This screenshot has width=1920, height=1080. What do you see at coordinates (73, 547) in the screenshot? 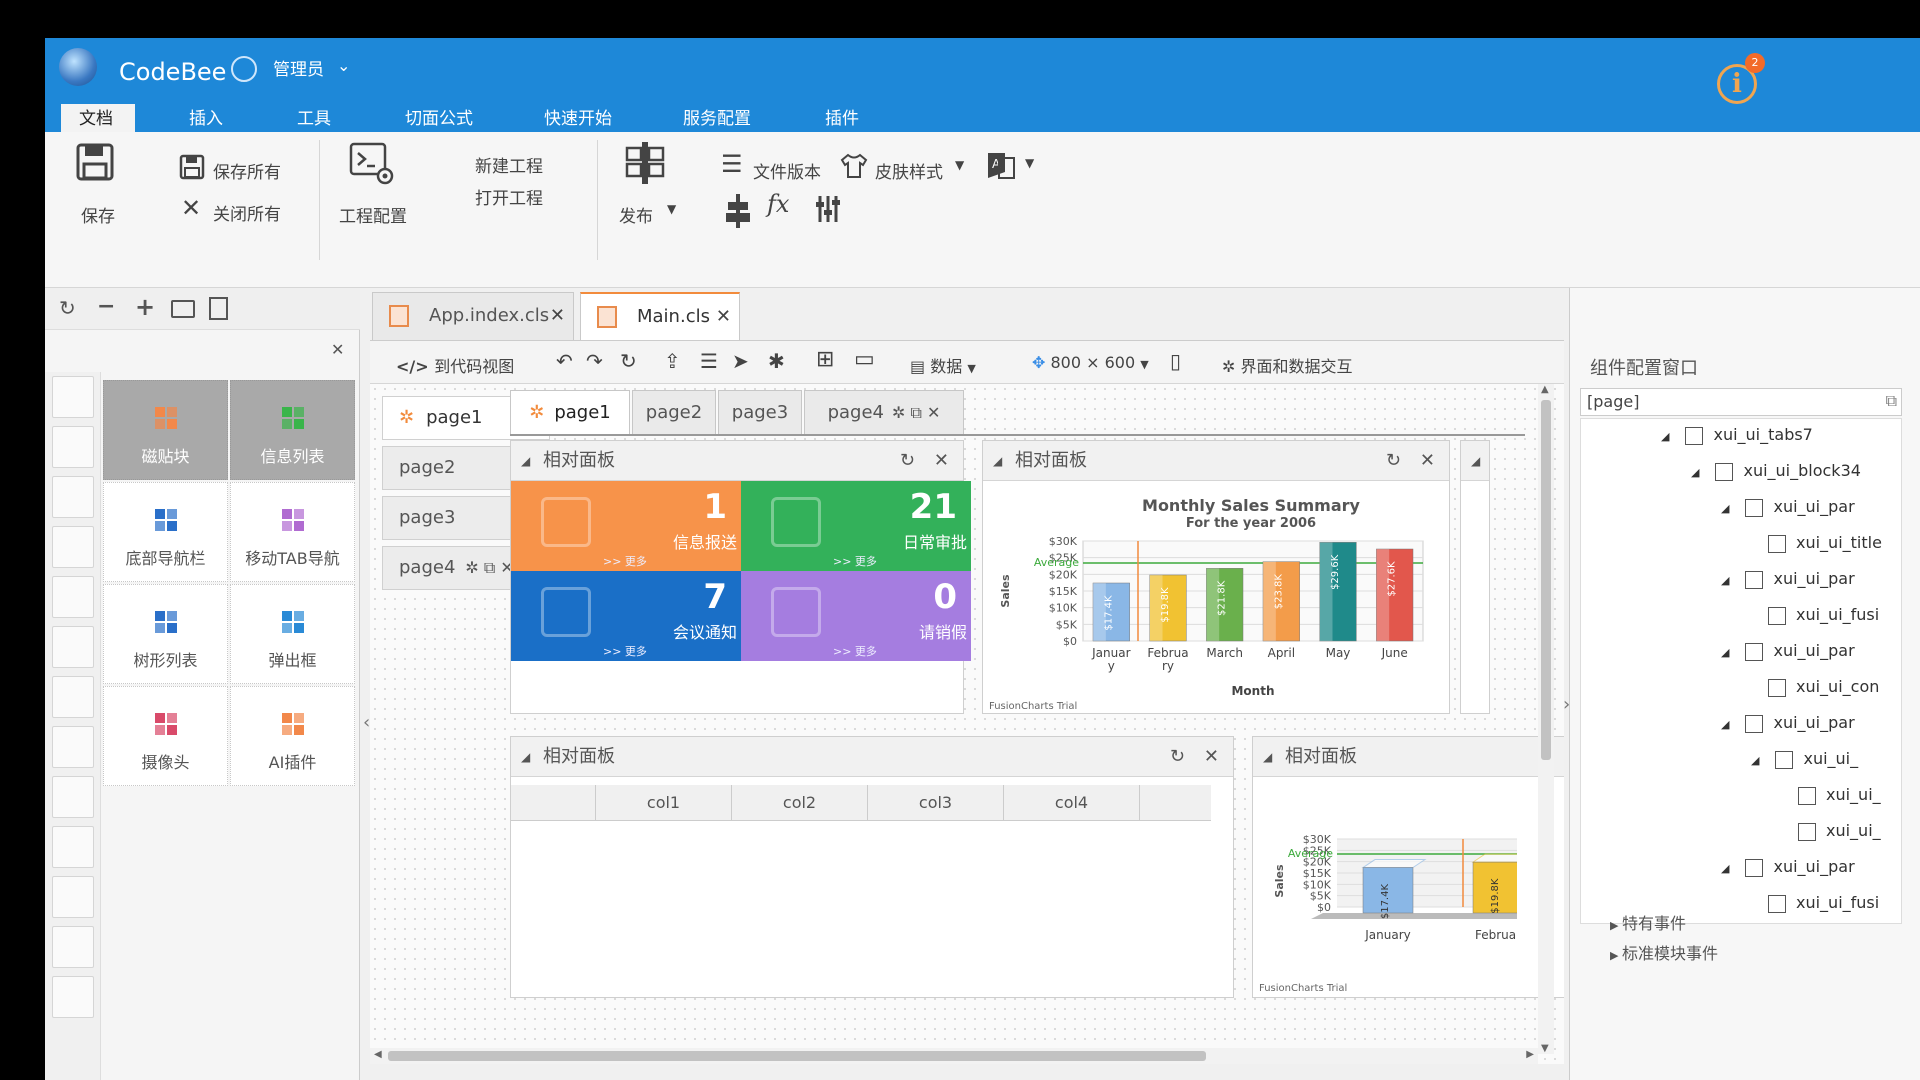
I see `category-list-icon` at bounding box center [73, 547].